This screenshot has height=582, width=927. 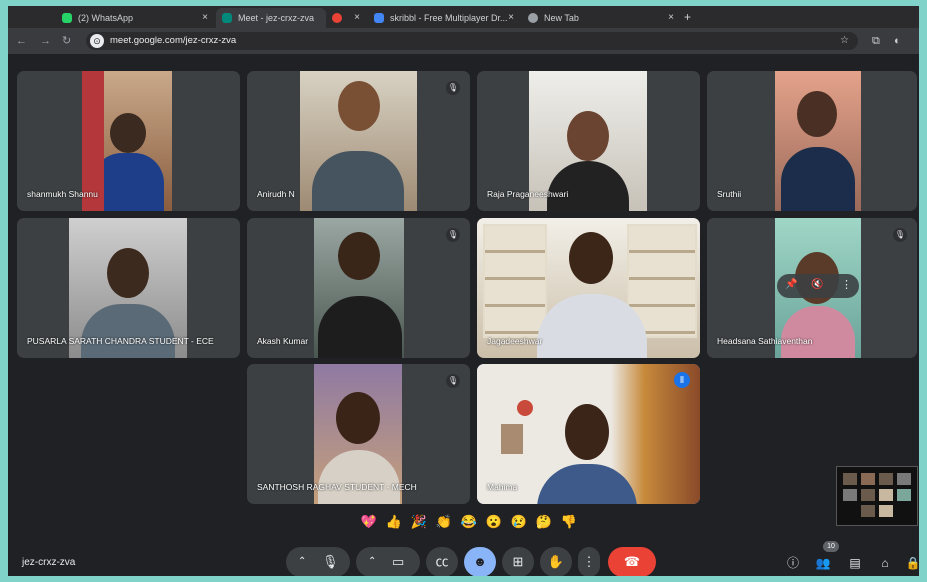 I want to click on camera-icon: ▭, so click(x=398, y=561).